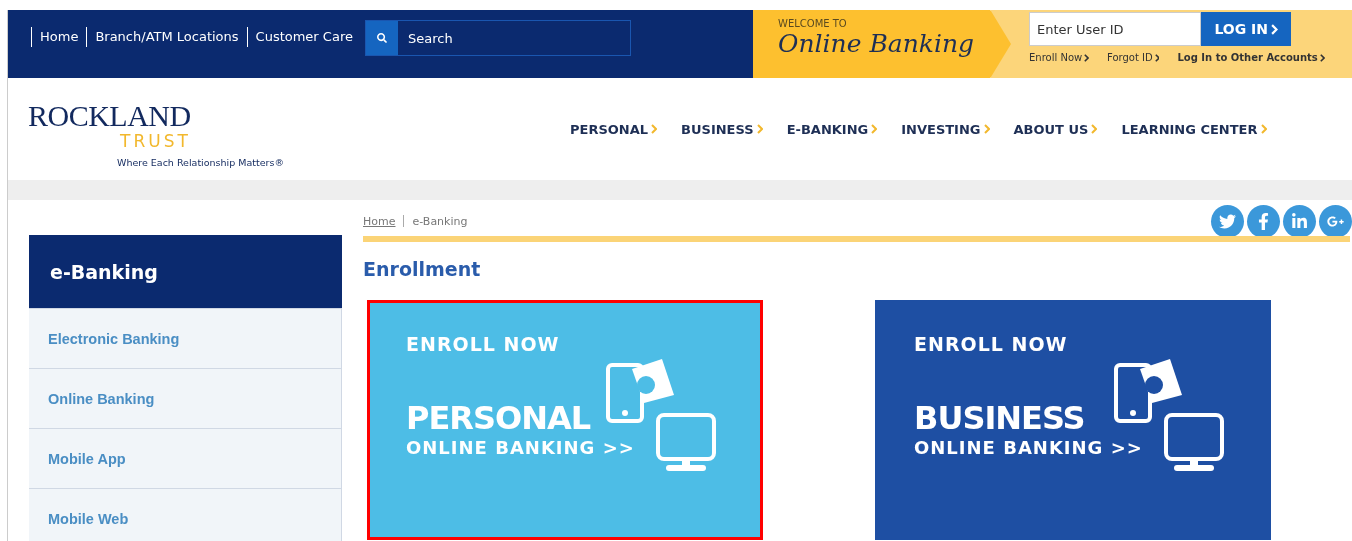 This screenshot has width=1352, height=541. I want to click on login-link: Forgot ID, so click(1133, 57).